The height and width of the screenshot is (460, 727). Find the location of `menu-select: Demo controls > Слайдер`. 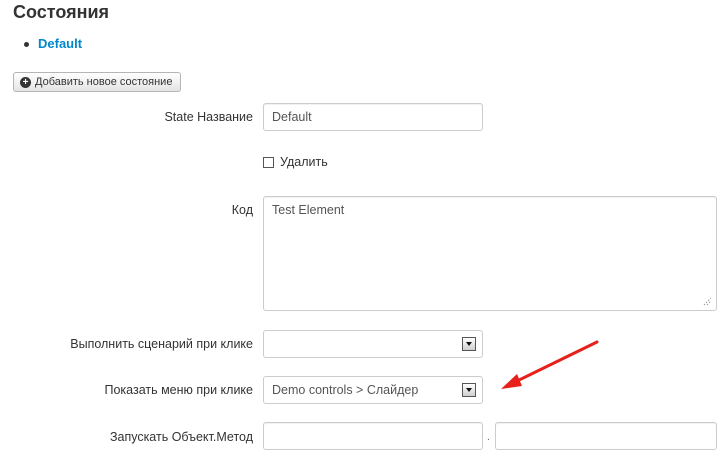

menu-select: Demo controls > Слайдер is located at coordinates (373, 390).